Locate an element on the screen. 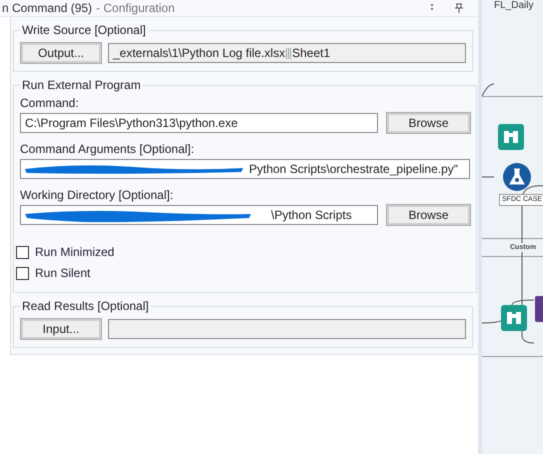 Image resolution: width=543 pixels, height=454 pixels. window-subtitle: - Configuration is located at coordinates (135, 8).